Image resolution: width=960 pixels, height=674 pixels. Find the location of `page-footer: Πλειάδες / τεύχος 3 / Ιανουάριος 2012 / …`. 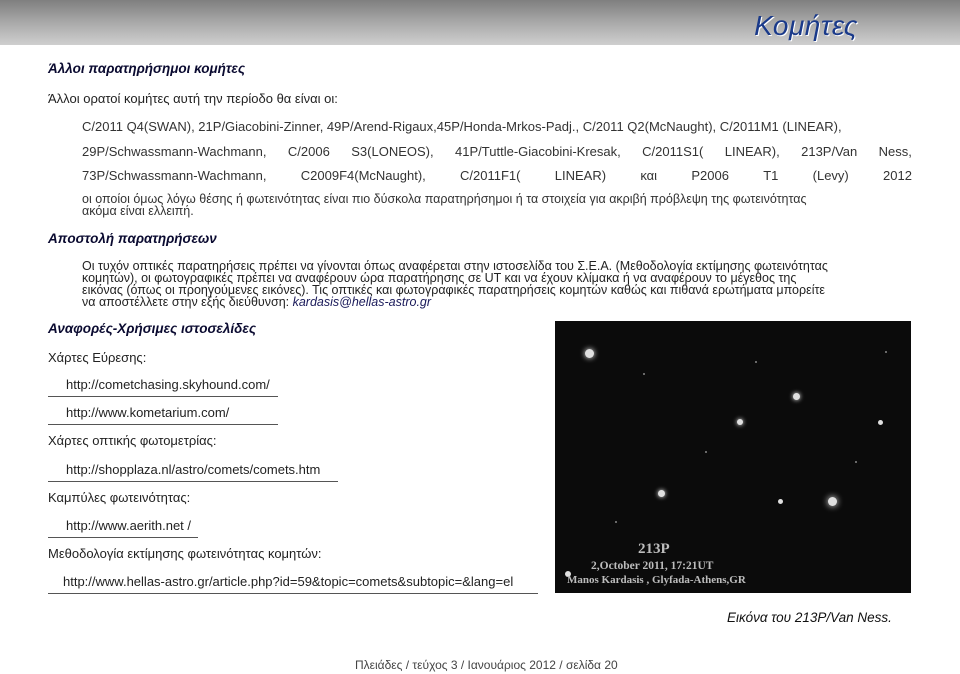

page-footer: Πλειάδες / τεύχος 3 / Ιανουάριος 2012 / … is located at coordinates (486, 665).